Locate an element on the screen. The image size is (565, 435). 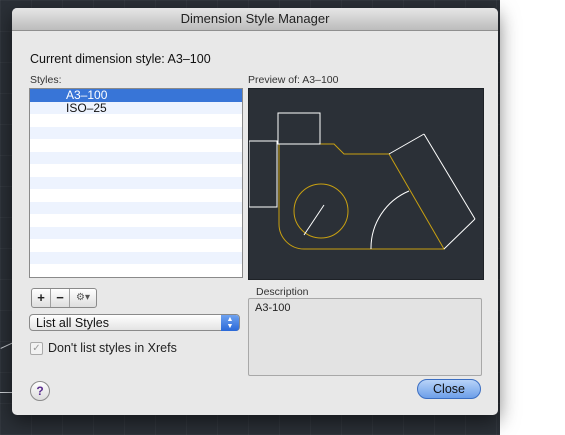
help-icon: ? is located at coordinates (40, 391).